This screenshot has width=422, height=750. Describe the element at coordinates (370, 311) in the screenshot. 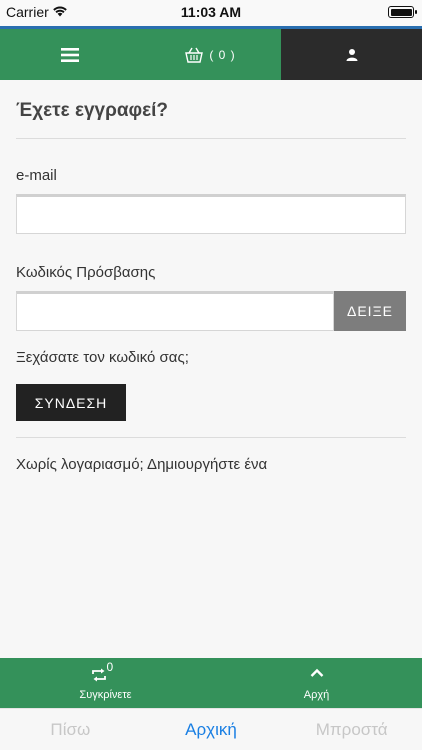

I see `show-password-button: ΔΕΙΞΕ` at that location.